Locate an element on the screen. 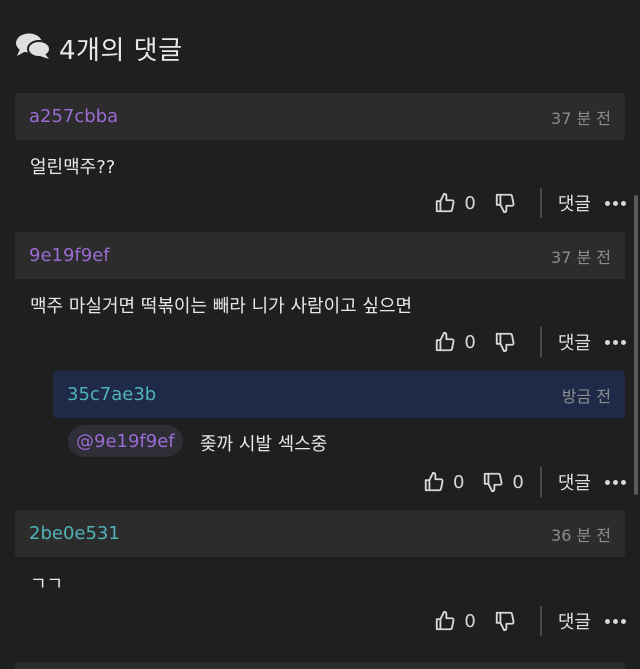  mention-tag: @9e19f9ef is located at coordinates (125, 441).